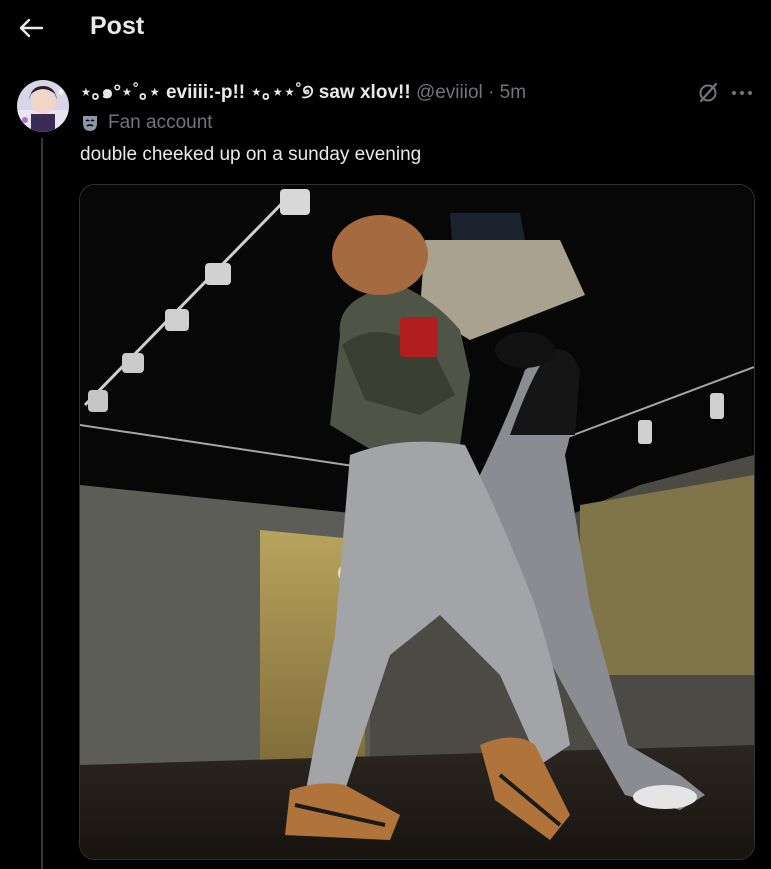 The height and width of the screenshot is (869, 771). I want to click on more-horizontal-icon, so click(742, 93).